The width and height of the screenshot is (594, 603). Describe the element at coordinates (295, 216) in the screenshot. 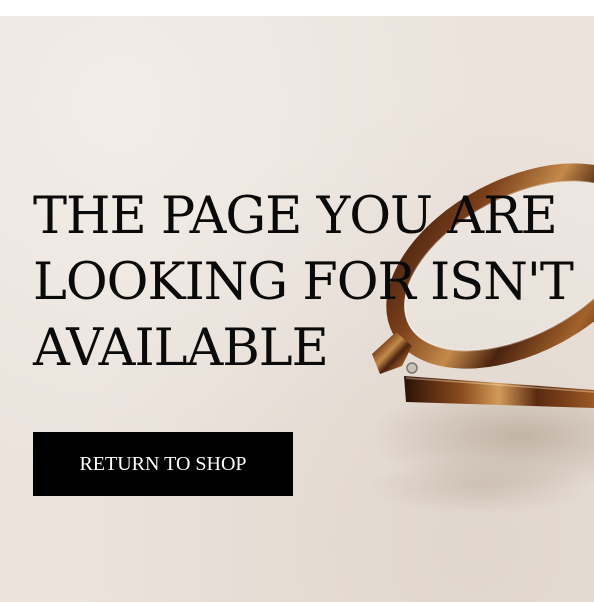

I see `page-title-line-1: THE PAGE YOU ARE` at that location.